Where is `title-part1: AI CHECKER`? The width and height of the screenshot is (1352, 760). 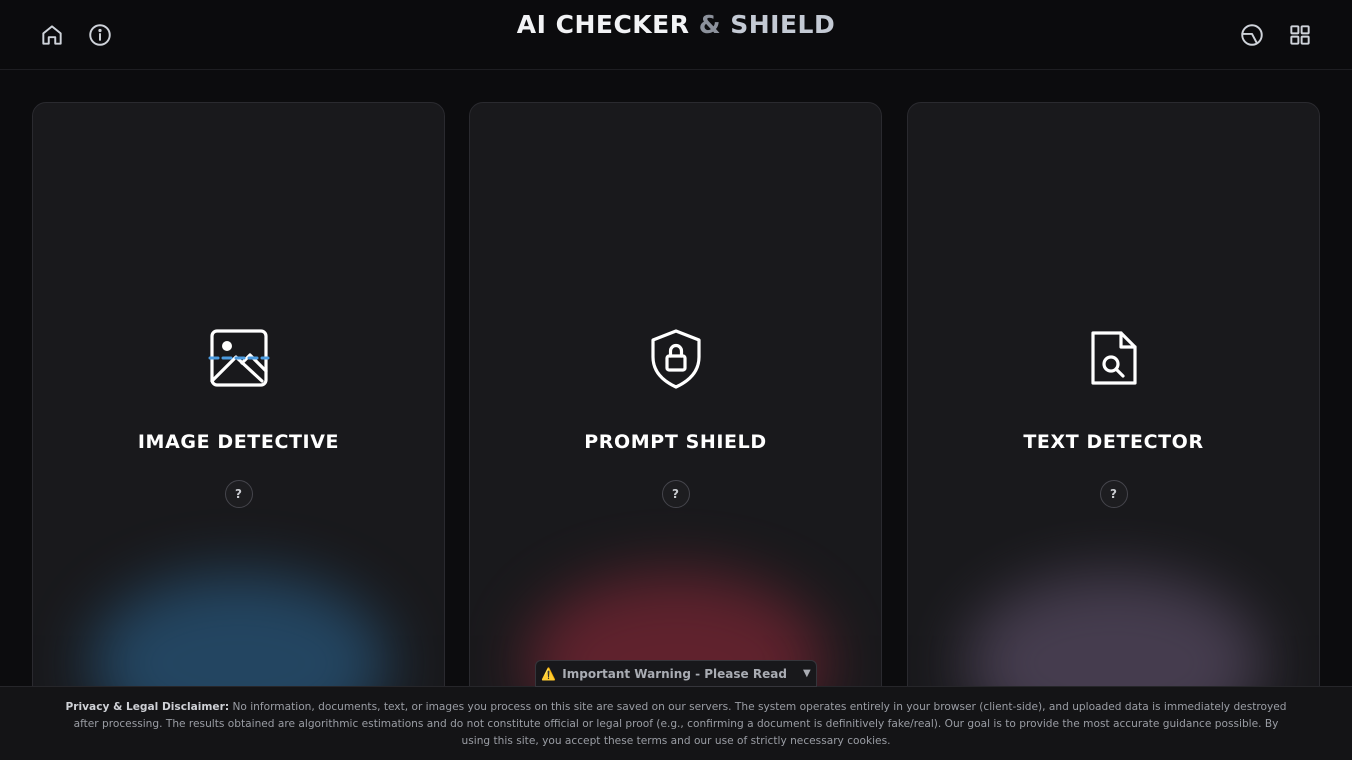 title-part1: AI CHECKER is located at coordinates (603, 24).